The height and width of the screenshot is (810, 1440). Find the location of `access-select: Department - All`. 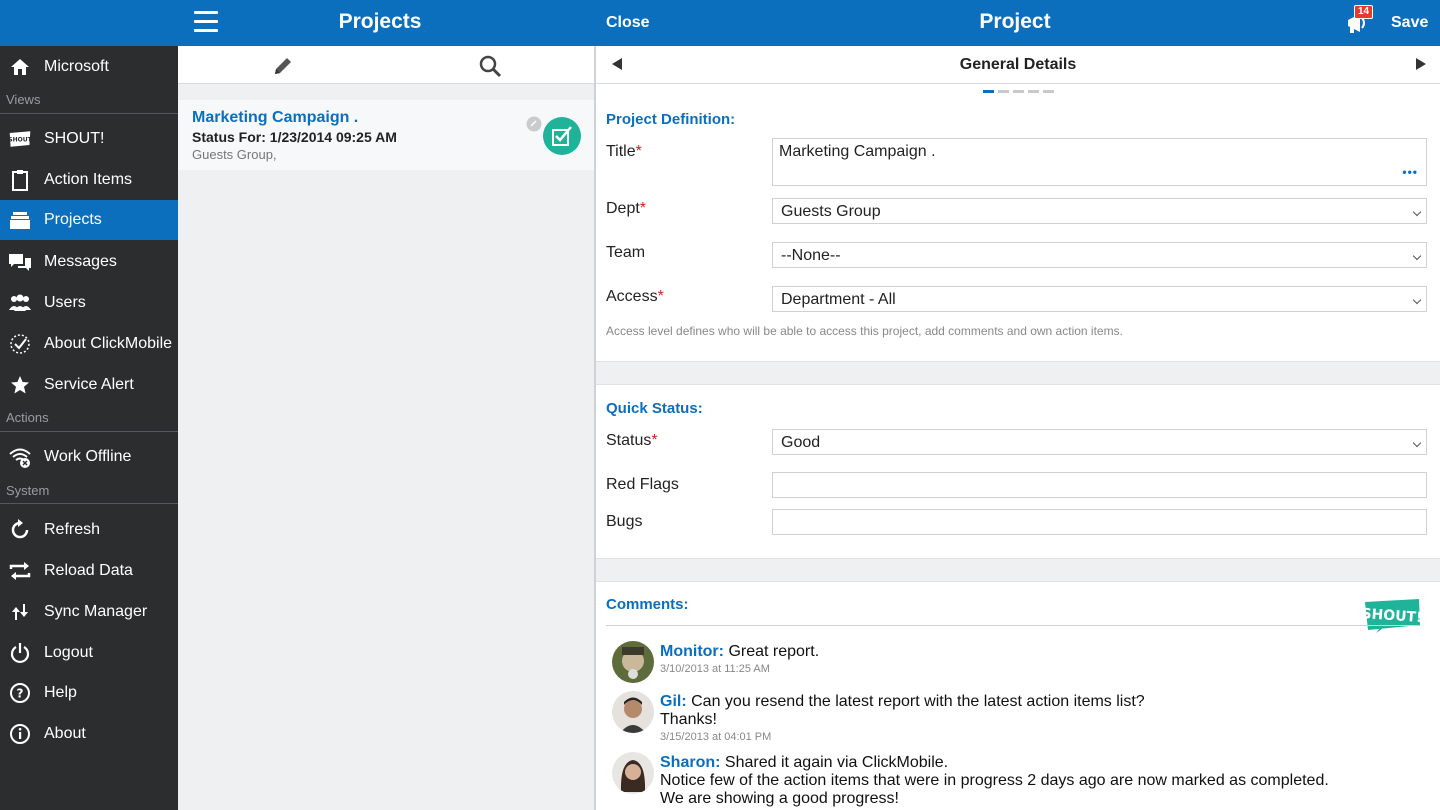

access-select: Department - All is located at coordinates (1099, 299).